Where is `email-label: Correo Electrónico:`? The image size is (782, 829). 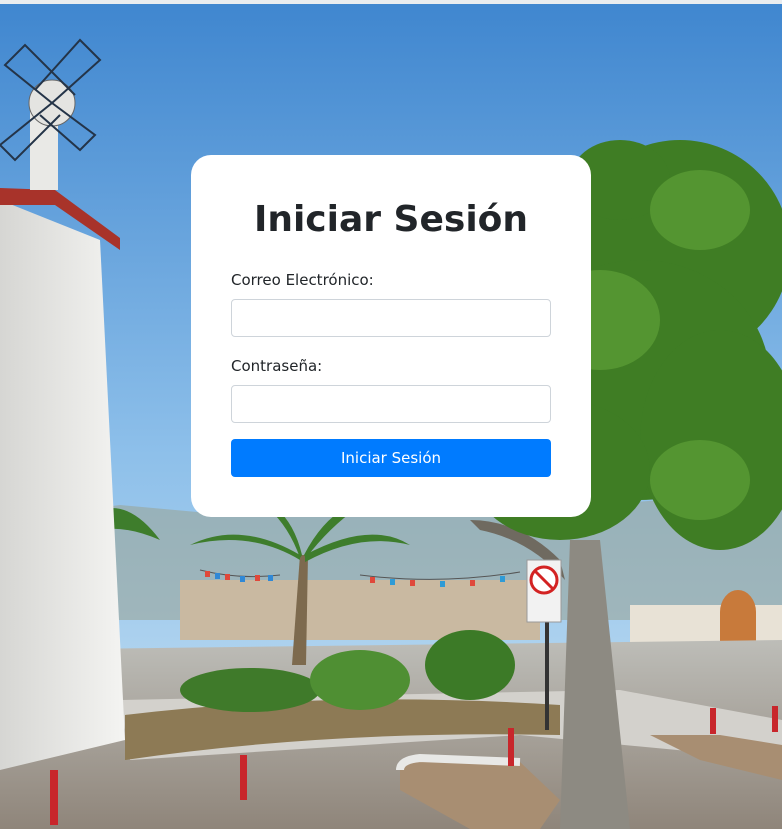 email-label: Correo Electrónico: is located at coordinates (302, 280).